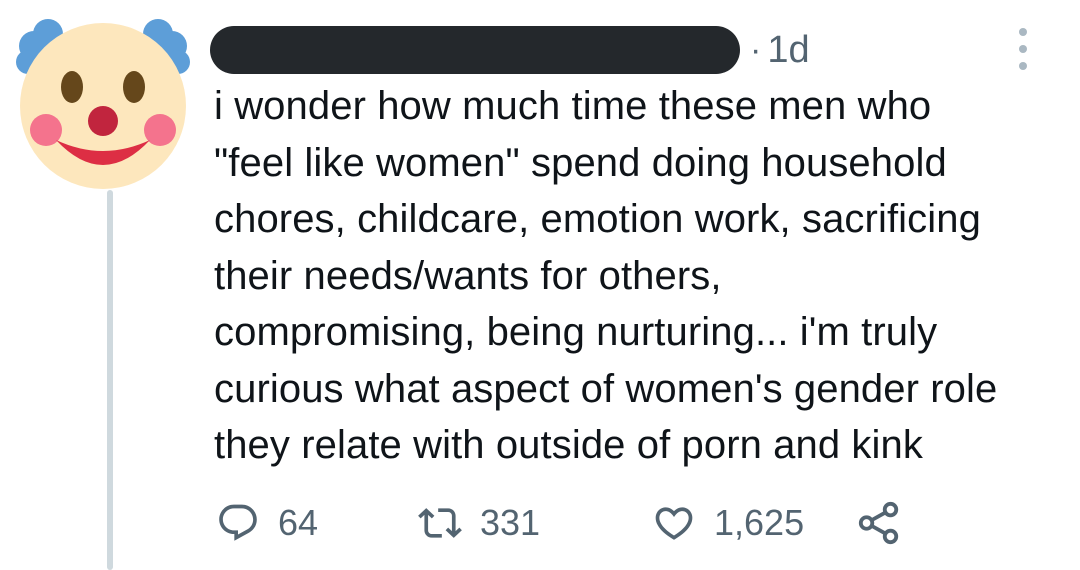 Image resolution: width=1080 pixels, height=570 pixels. I want to click on share-button, so click(879, 523).